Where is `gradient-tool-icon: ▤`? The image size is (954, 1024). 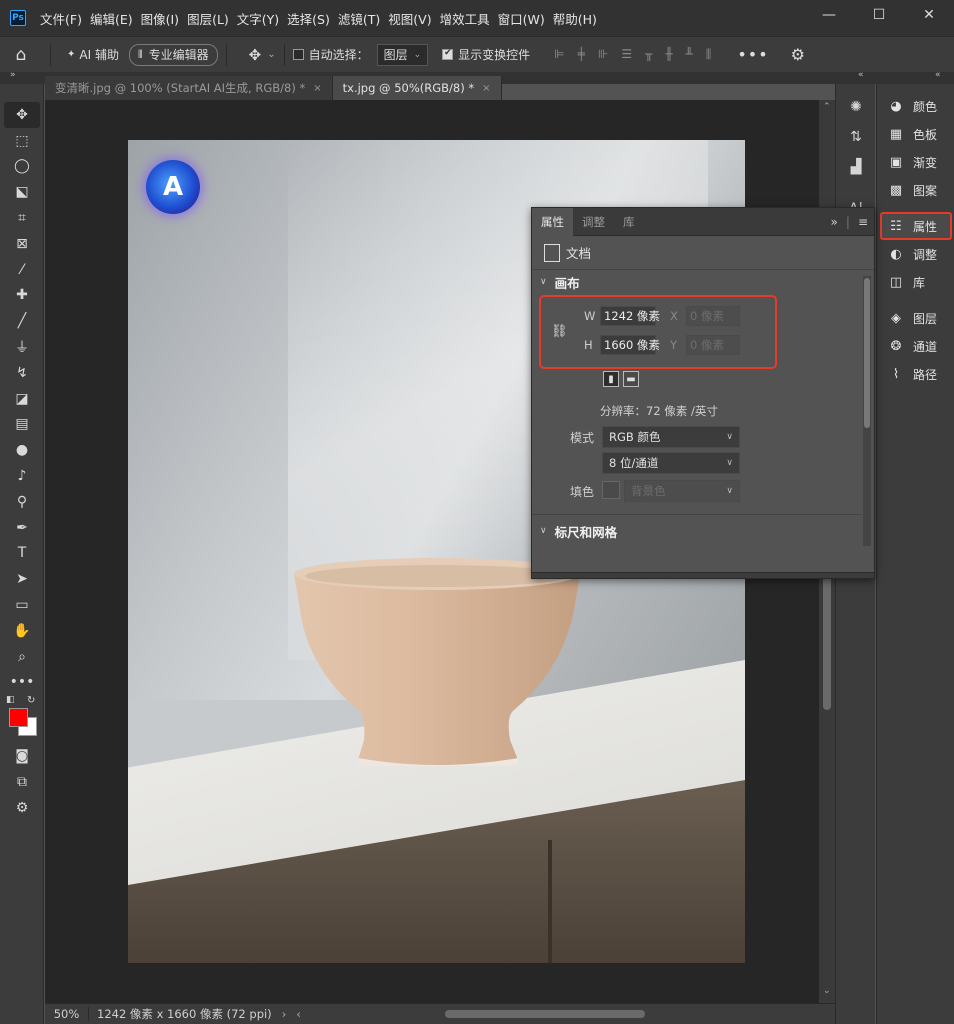 gradient-tool-icon: ▤ is located at coordinates (22, 425).